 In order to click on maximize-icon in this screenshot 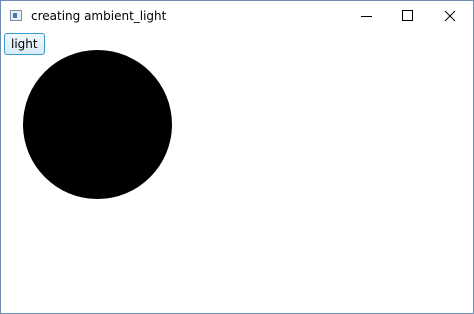, I will do `click(407, 15)`.